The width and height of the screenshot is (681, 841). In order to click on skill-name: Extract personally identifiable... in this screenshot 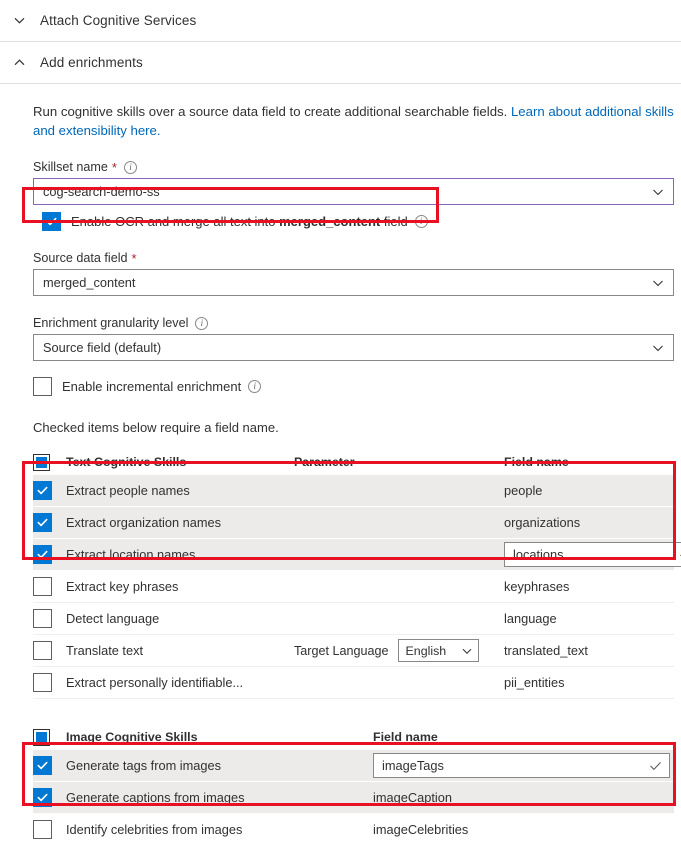, I will do `click(155, 682)`.